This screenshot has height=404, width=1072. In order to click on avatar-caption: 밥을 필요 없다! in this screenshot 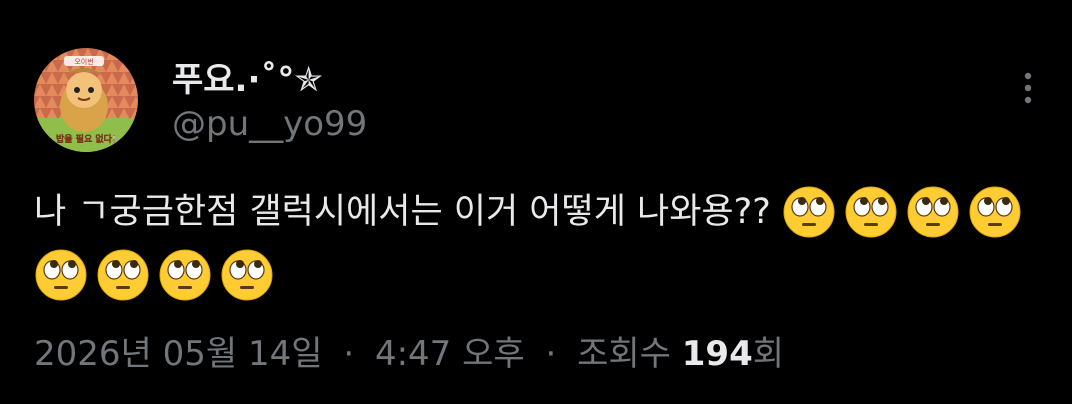, I will do `click(86, 139)`.